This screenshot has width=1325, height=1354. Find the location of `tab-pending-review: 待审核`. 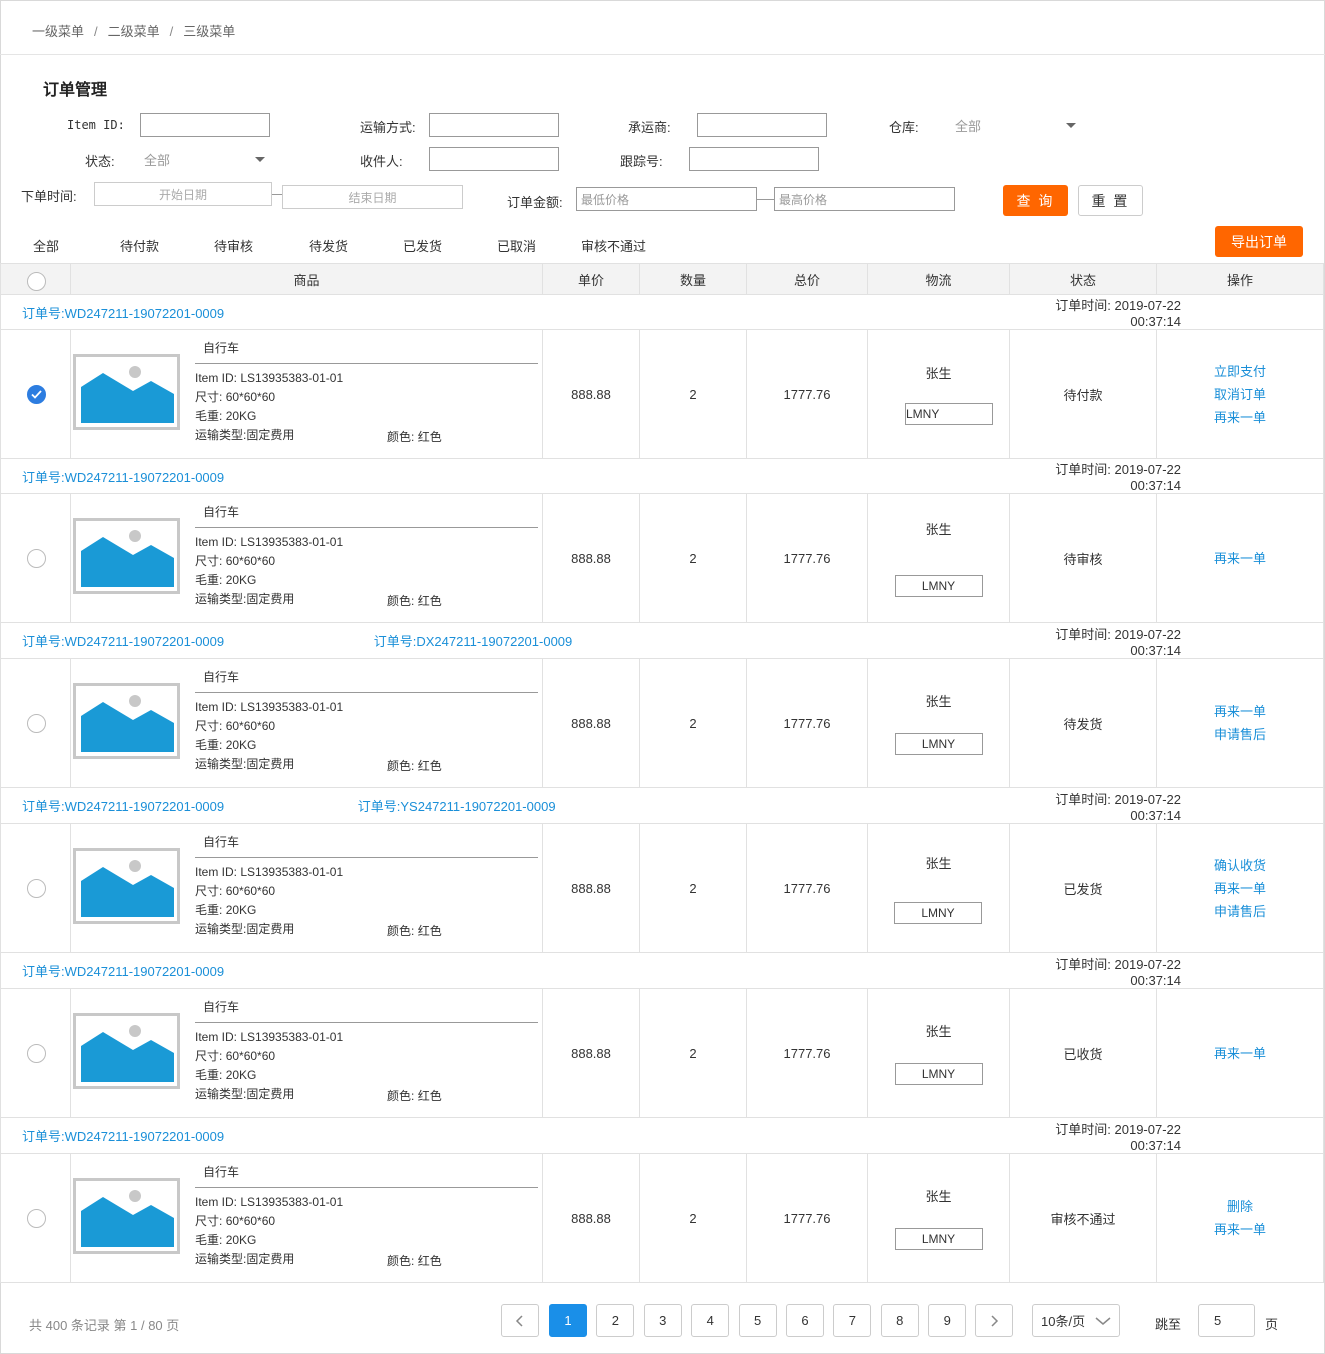

tab-pending-review: 待审核 is located at coordinates (233, 245).